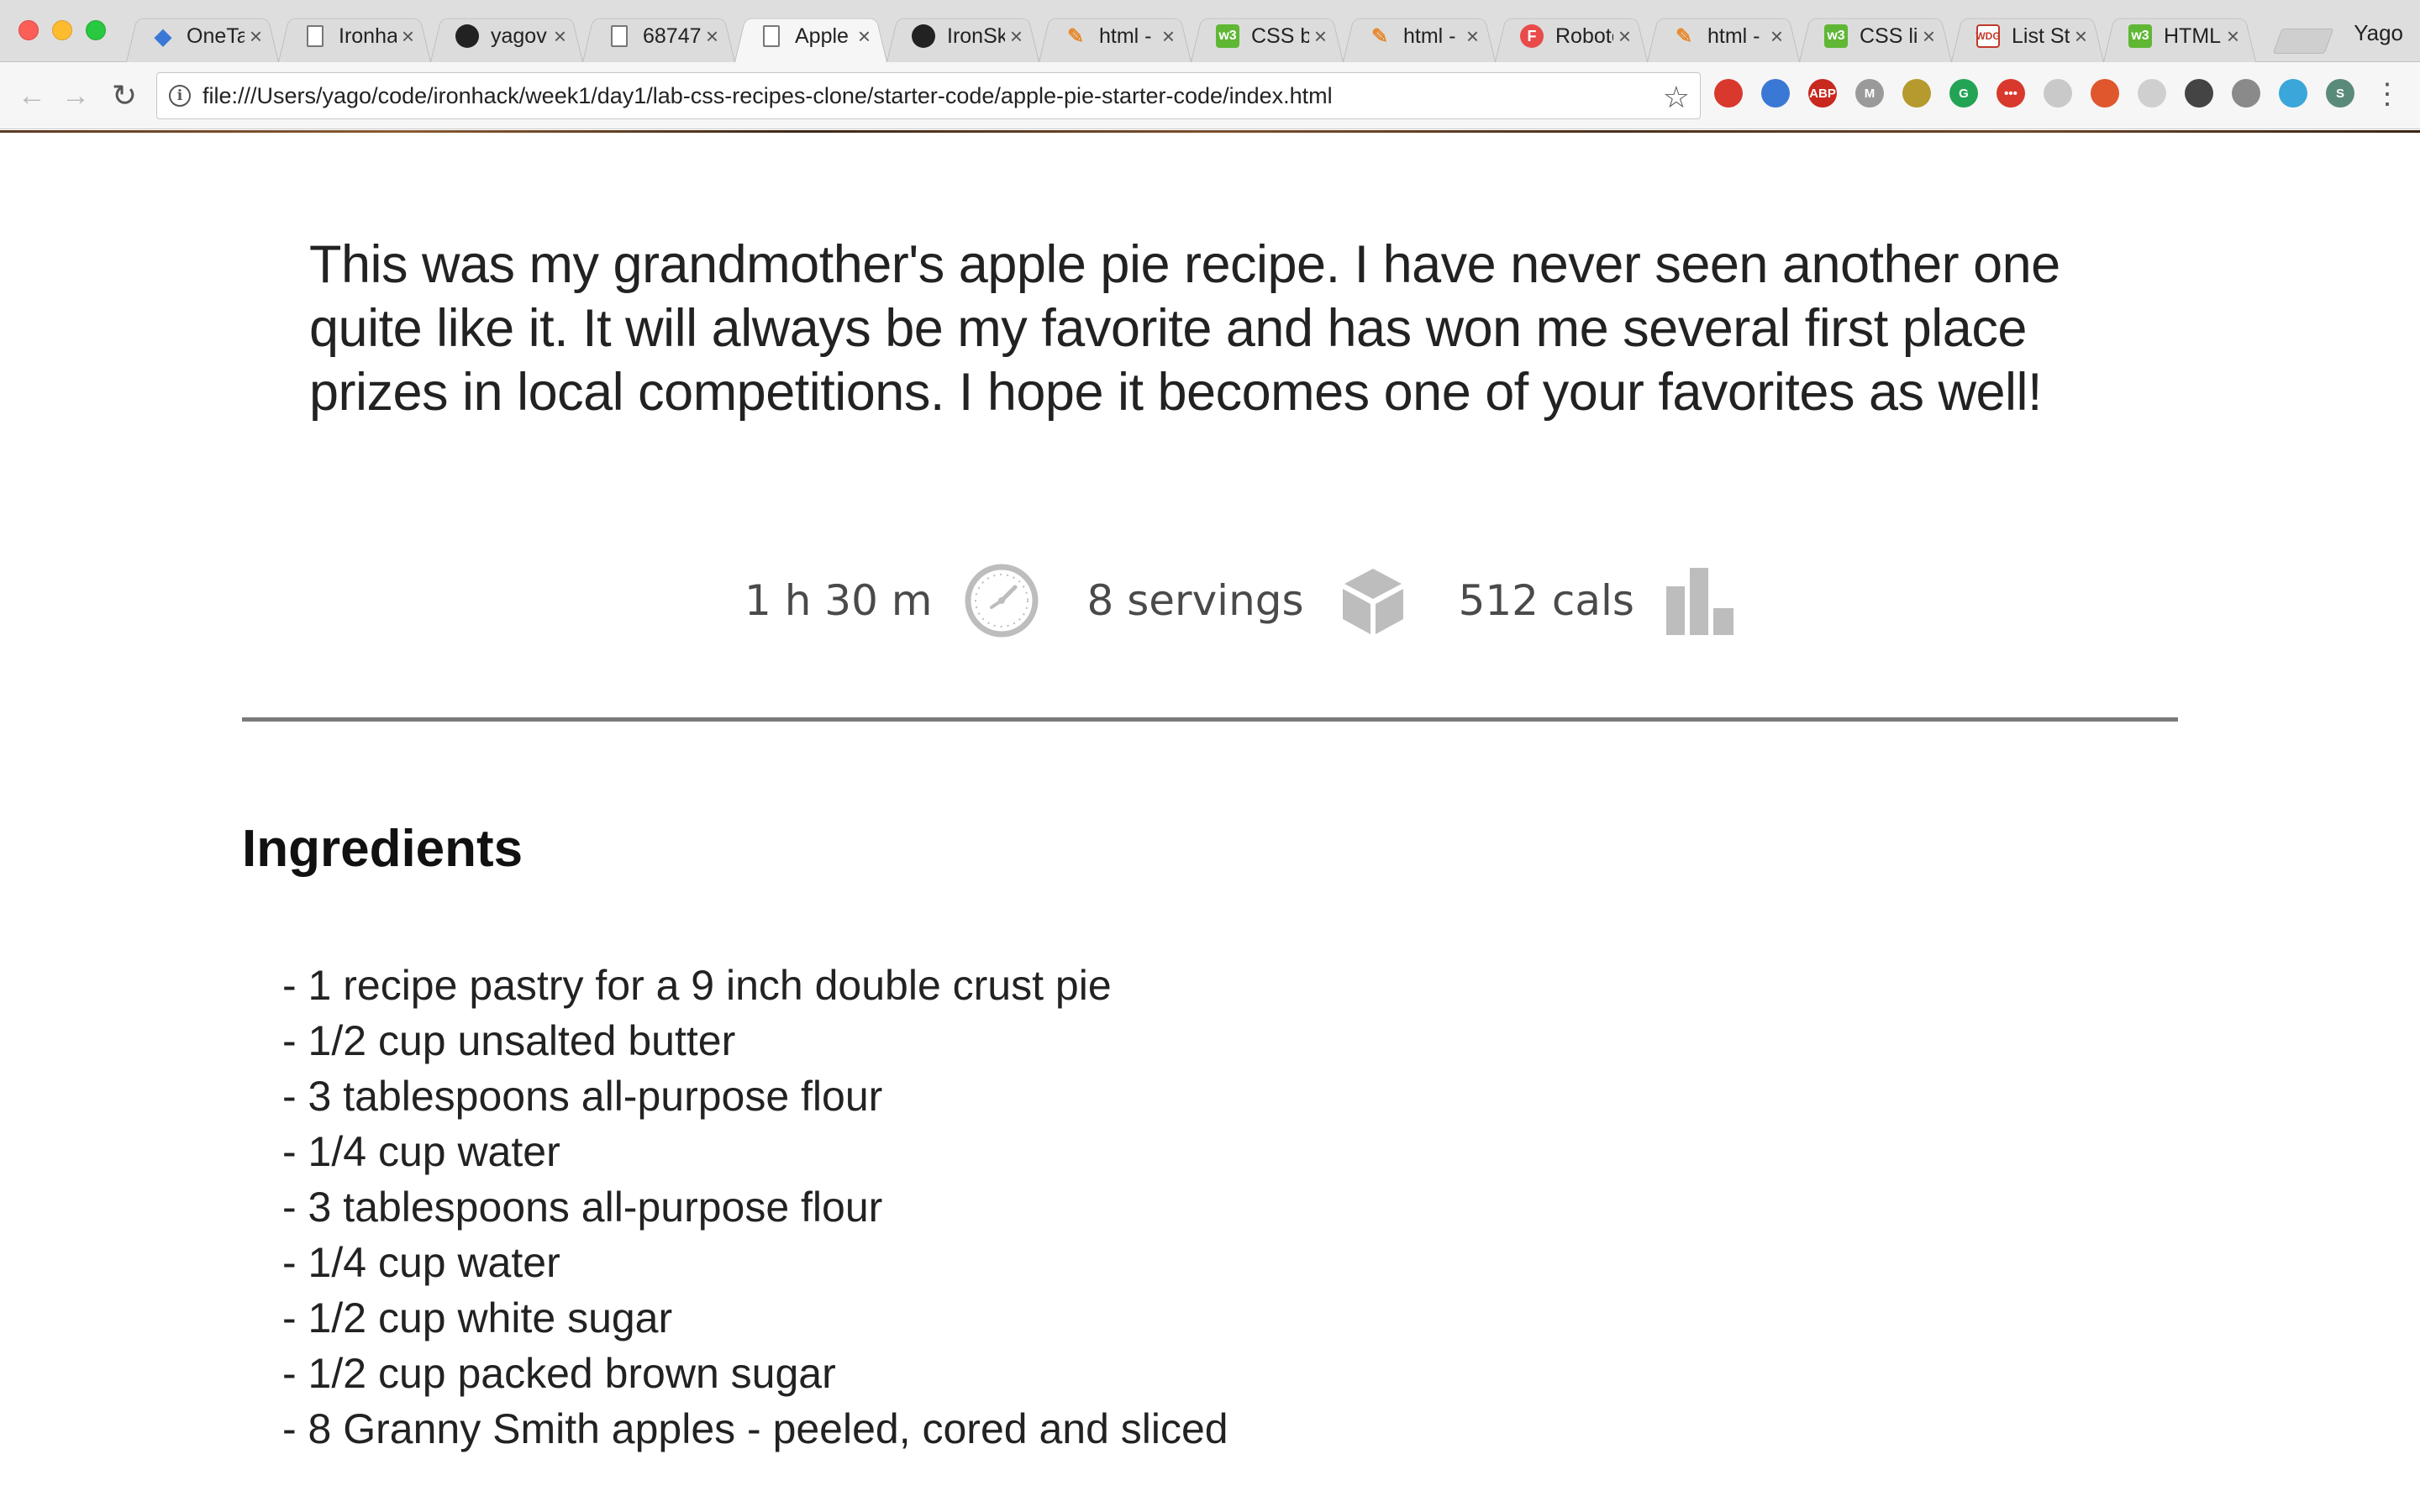 The height and width of the screenshot is (1512, 2420). What do you see at coordinates (1699, 601) in the screenshot?
I see `bar-chart-icon` at bounding box center [1699, 601].